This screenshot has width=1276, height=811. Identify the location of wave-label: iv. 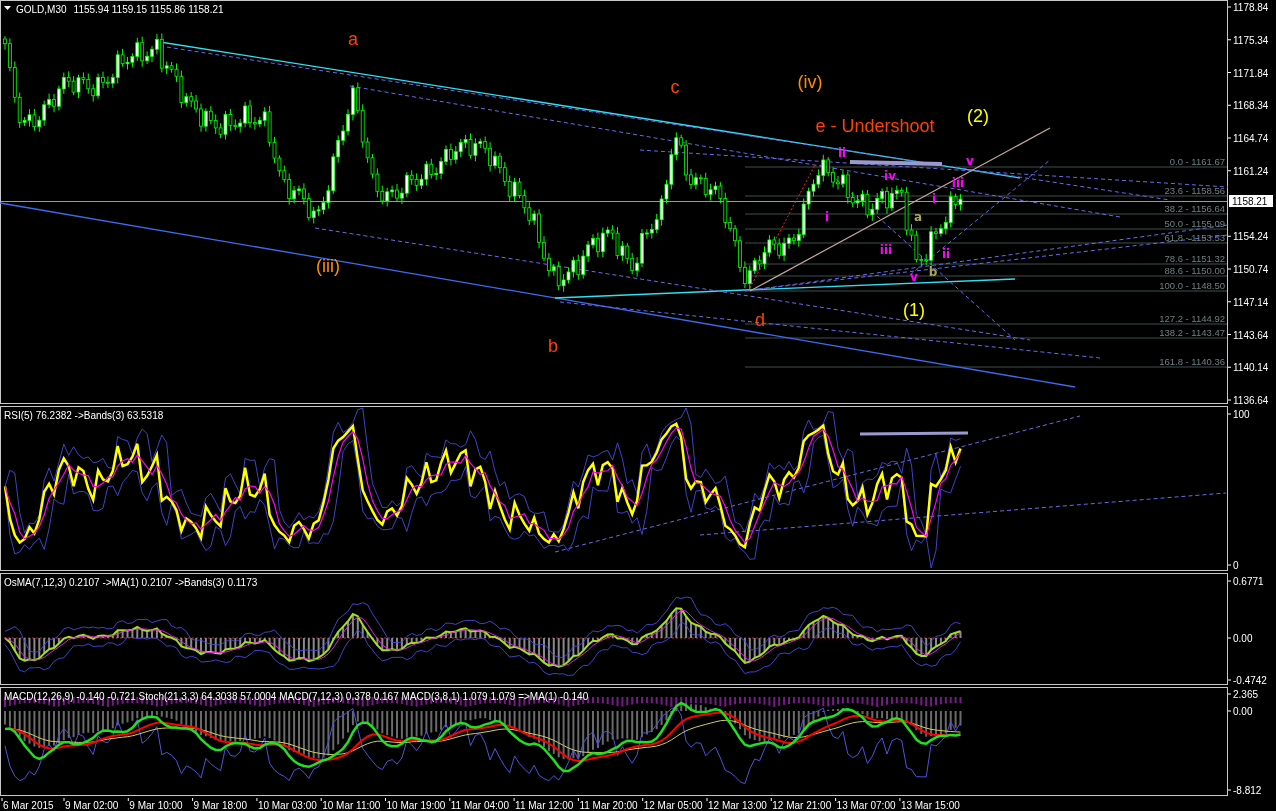
(890, 176).